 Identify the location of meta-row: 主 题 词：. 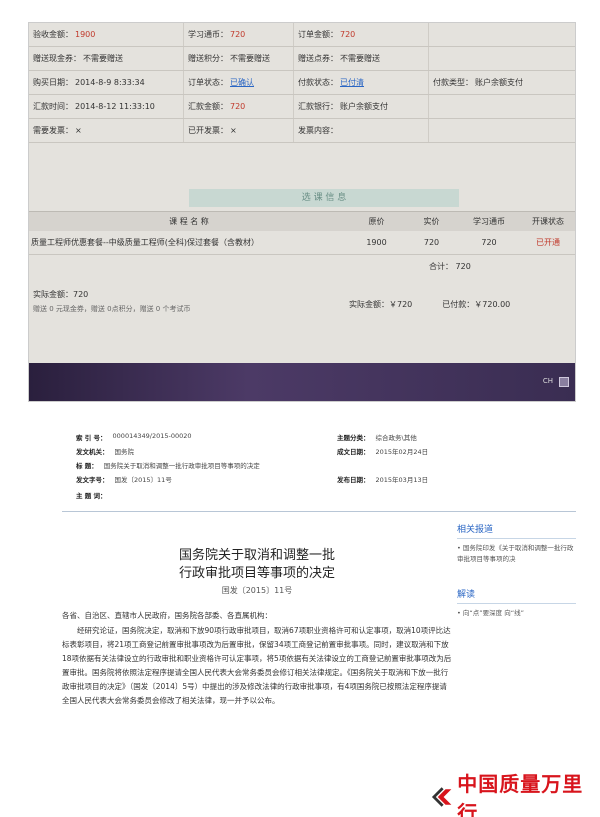
(94, 495).